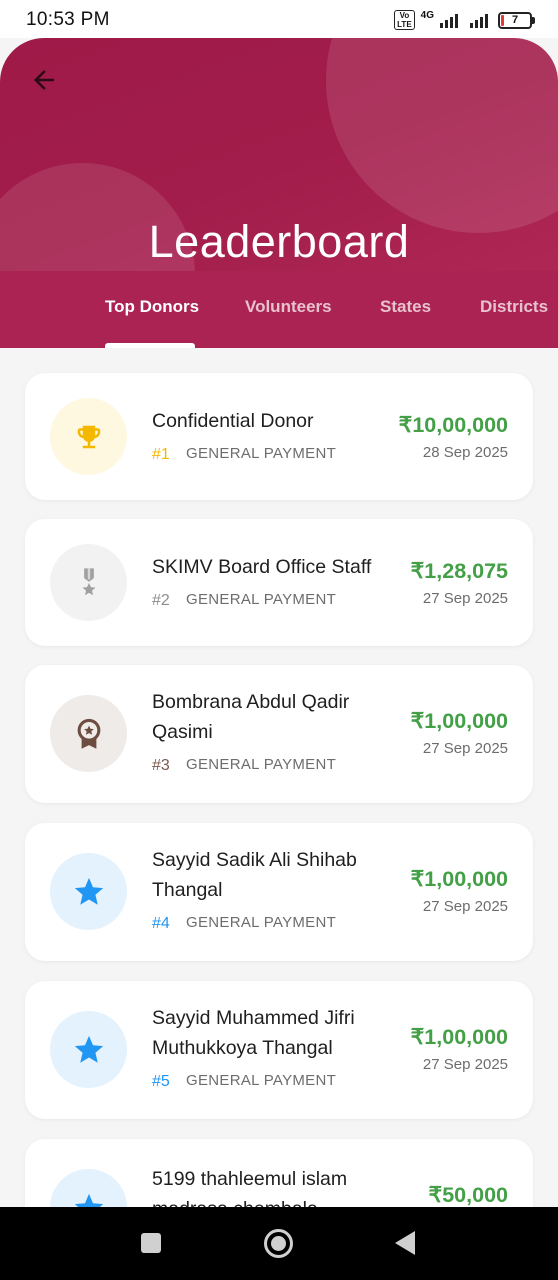 The height and width of the screenshot is (1280, 558). I want to click on tab-volunteers: Volunteers, so click(288, 307).